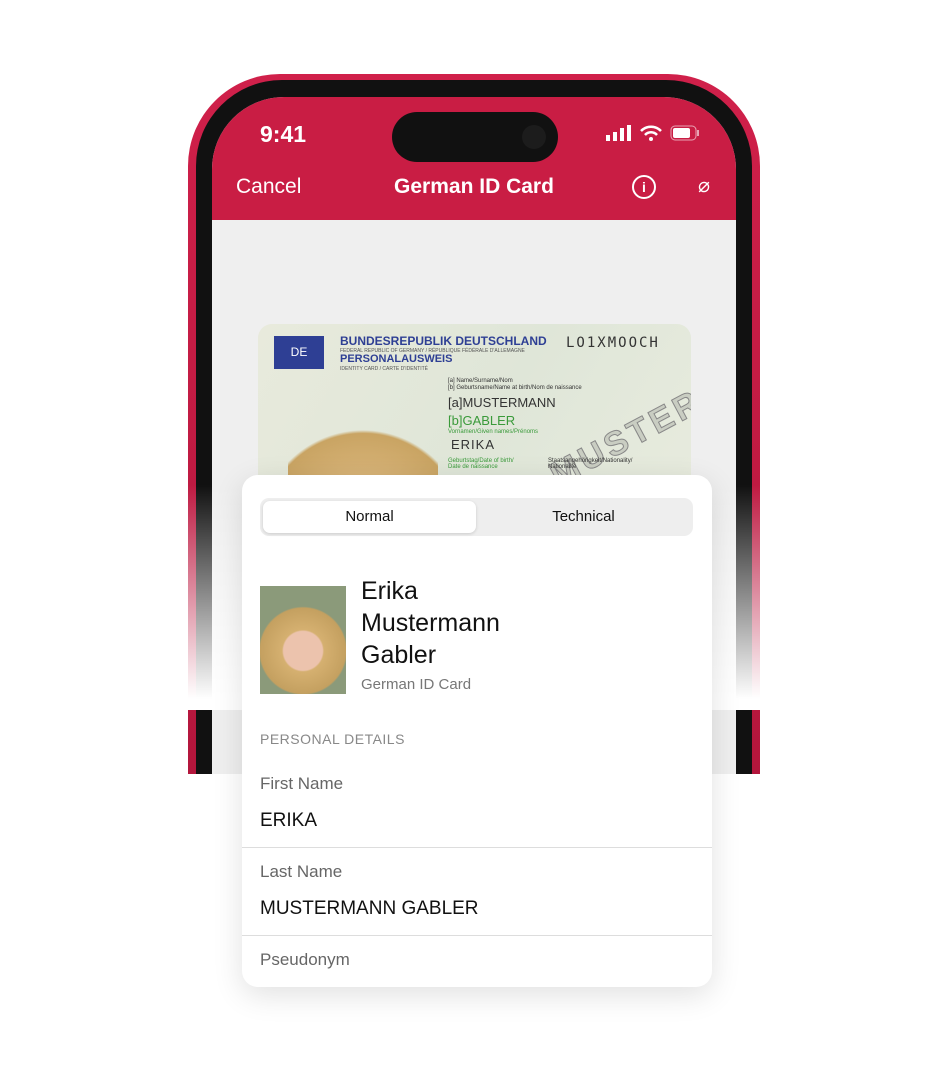 The image size is (942, 1072). I want to click on first-name-value: ERIKA, so click(289, 820).